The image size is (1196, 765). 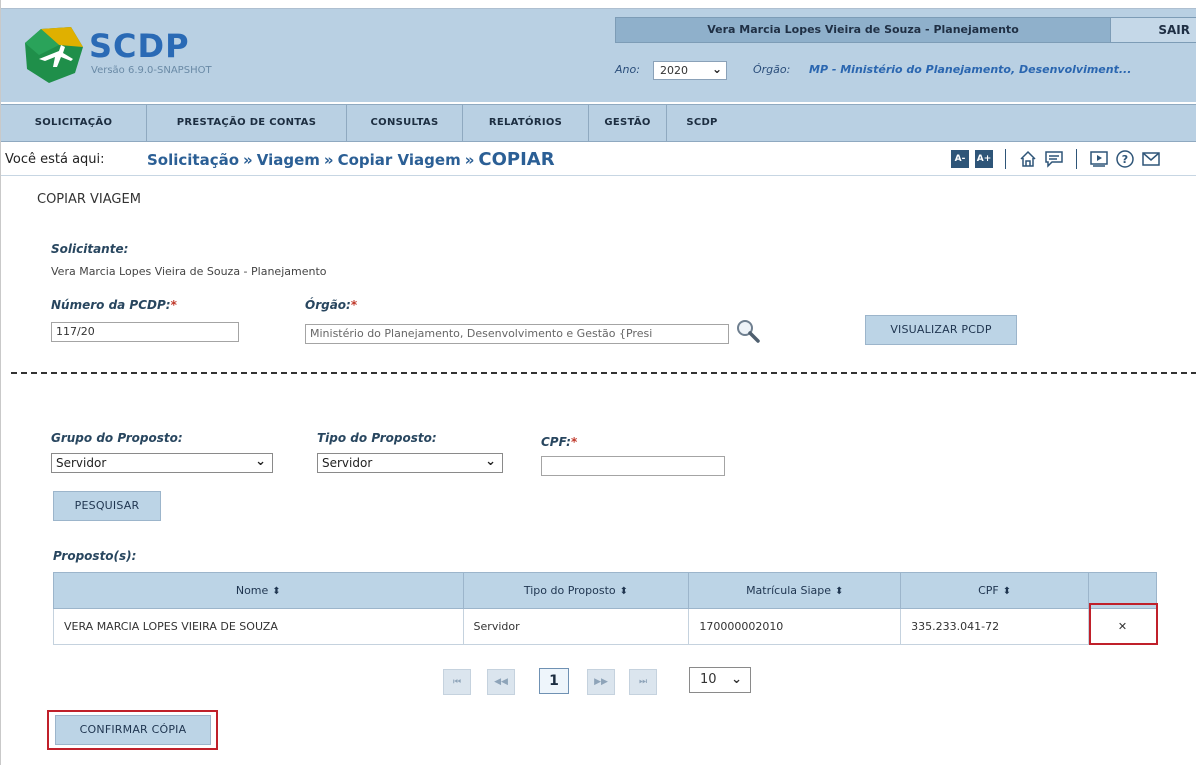 I want to click on chat-icon, so click(x=1054, y=159).